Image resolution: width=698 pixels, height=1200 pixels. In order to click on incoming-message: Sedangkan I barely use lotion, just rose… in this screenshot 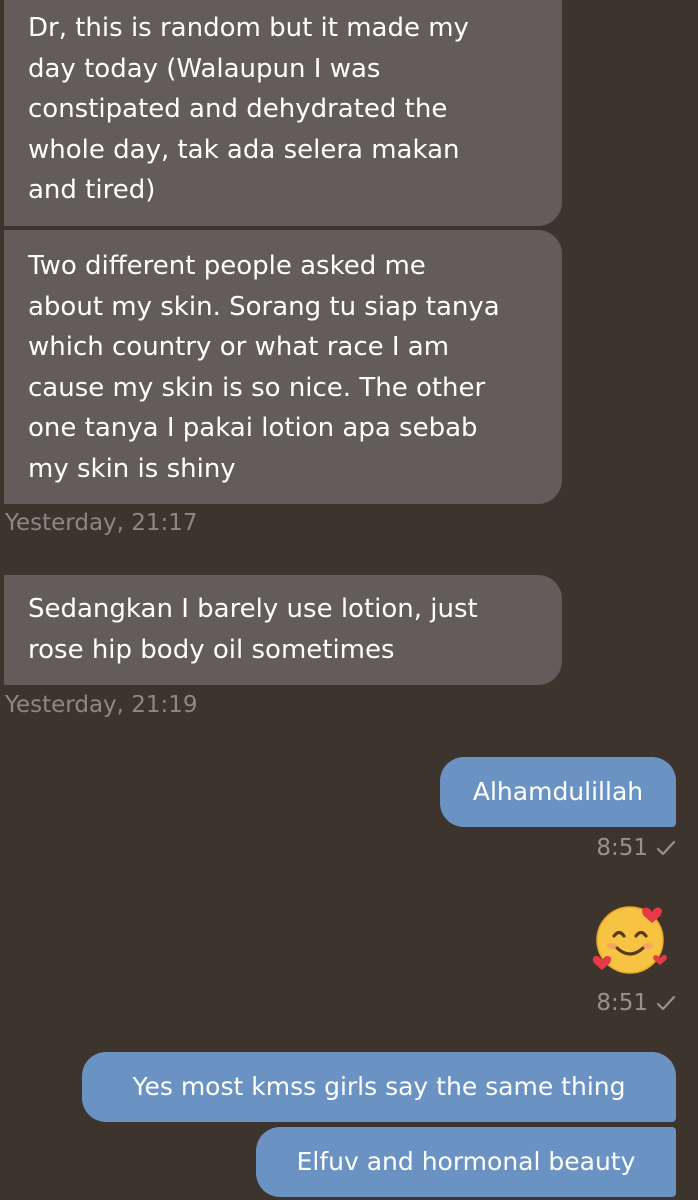, I will do `click(283, 630)`.